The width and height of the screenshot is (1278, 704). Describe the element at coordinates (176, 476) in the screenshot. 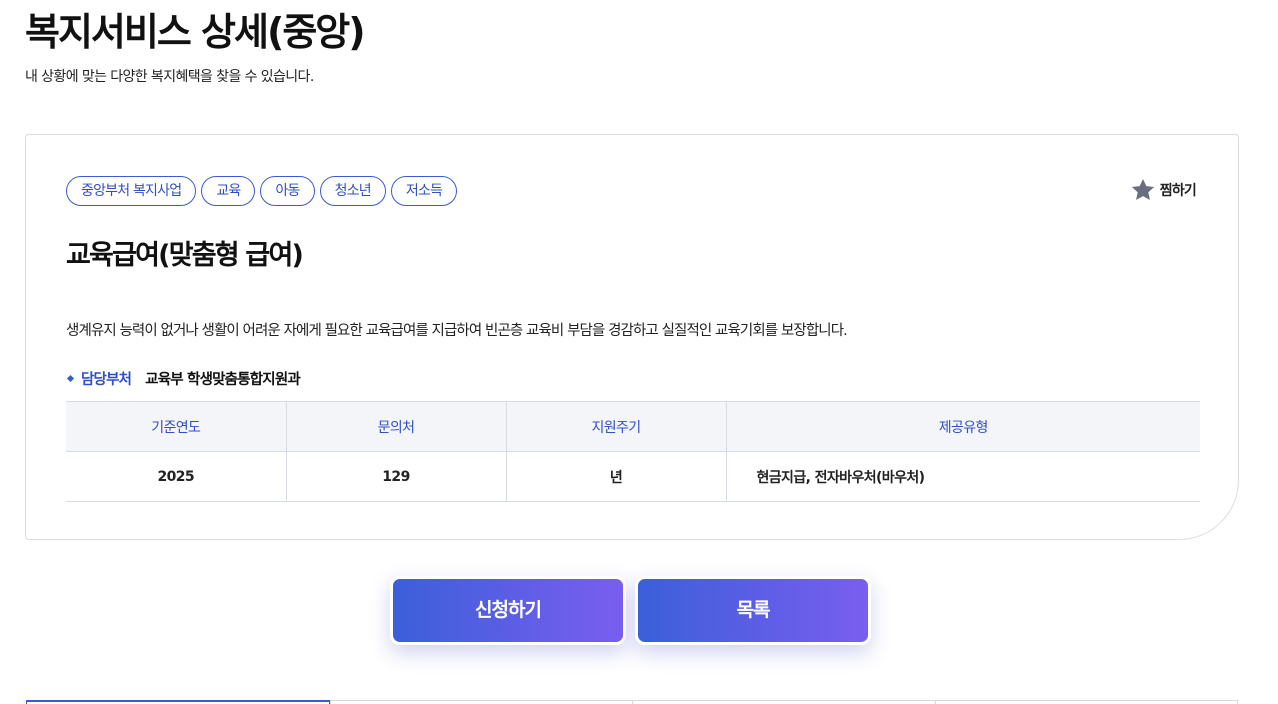

I see `cell-base-year: 2025` at that location.